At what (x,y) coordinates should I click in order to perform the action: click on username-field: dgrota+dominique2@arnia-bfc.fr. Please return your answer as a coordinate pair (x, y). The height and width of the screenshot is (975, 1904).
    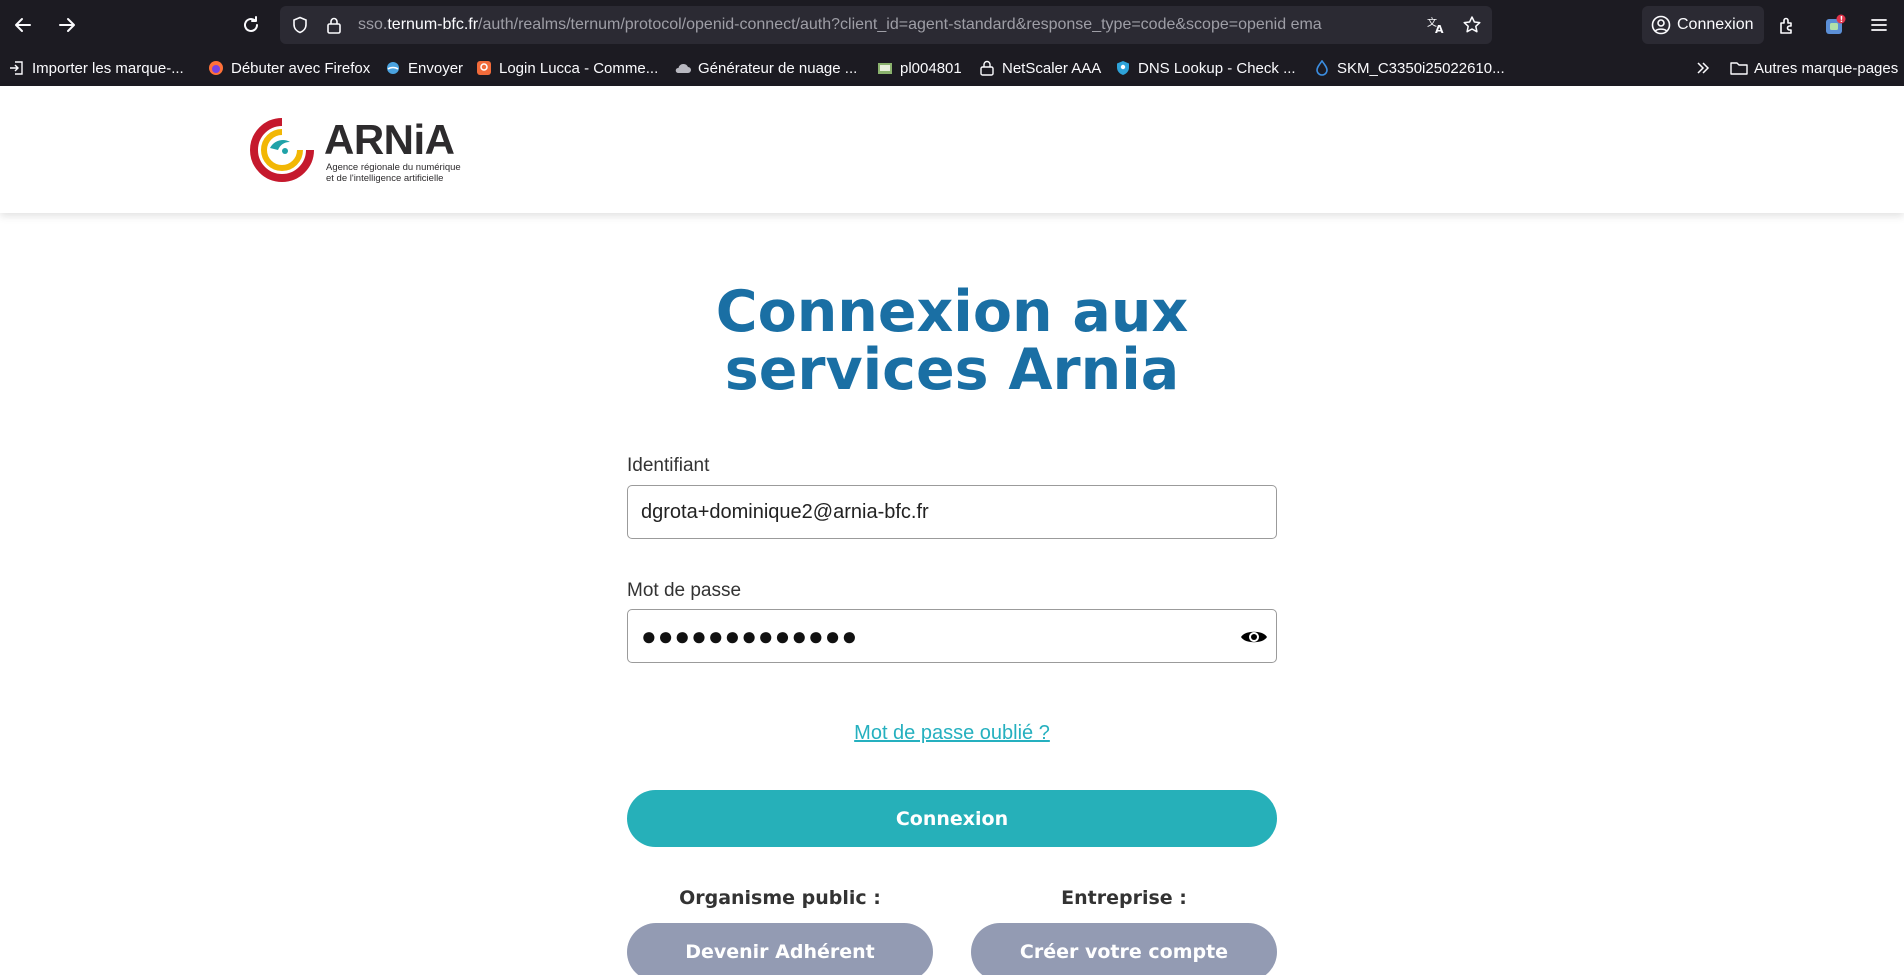
    Looking at the image, I should click on (952, 512).